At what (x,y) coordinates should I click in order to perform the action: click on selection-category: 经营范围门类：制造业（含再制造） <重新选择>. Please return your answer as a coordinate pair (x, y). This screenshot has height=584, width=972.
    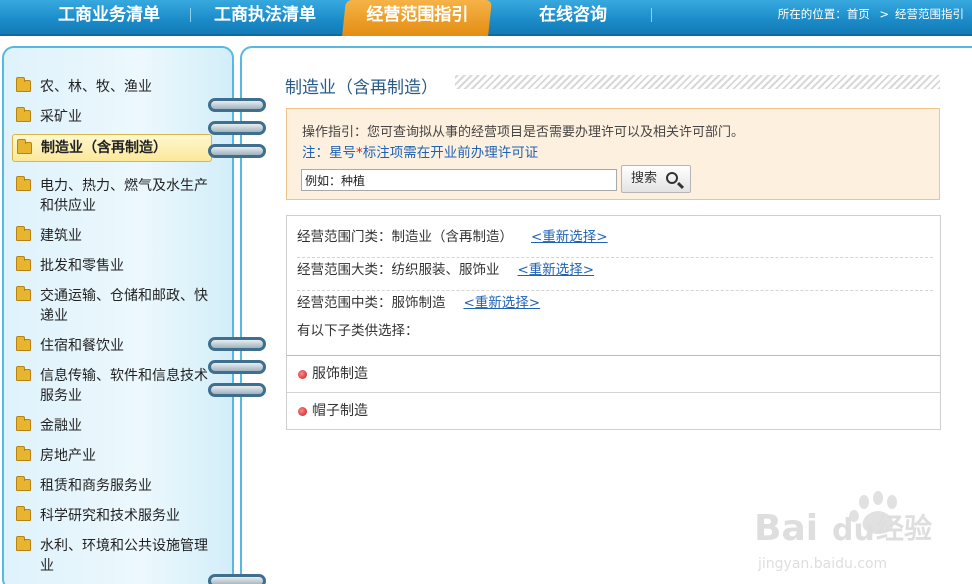
    Looking at the image, I should click on (615, 242).